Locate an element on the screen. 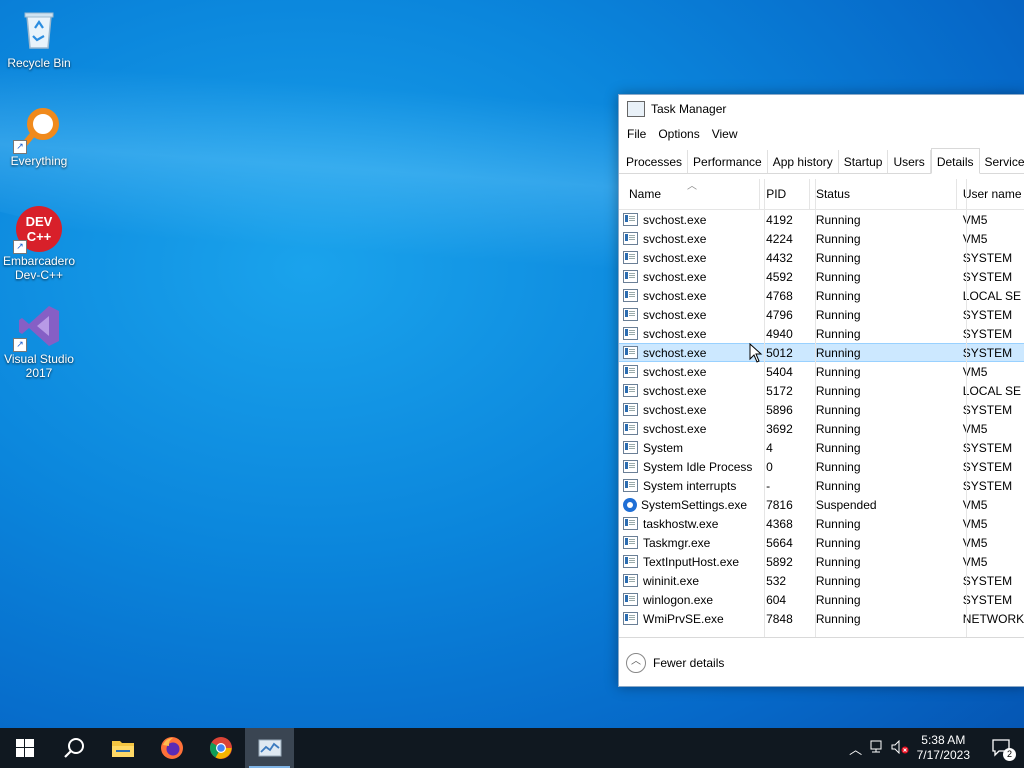 The width and height of the screenshot is (1024, 768). process-pid: 4368 is located at coordinates (779, 523).